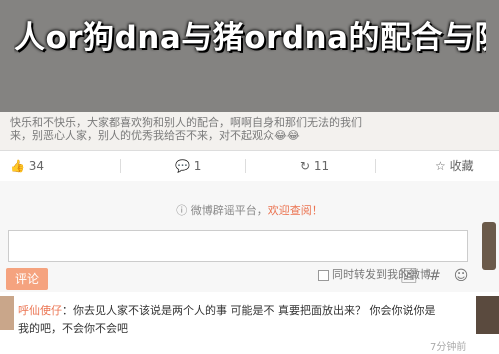 The width and height of the screenshot is (499, 354). Describe the element at coordinates (323, 275) in the screenshot. I see `repost-checkbox` at that location.